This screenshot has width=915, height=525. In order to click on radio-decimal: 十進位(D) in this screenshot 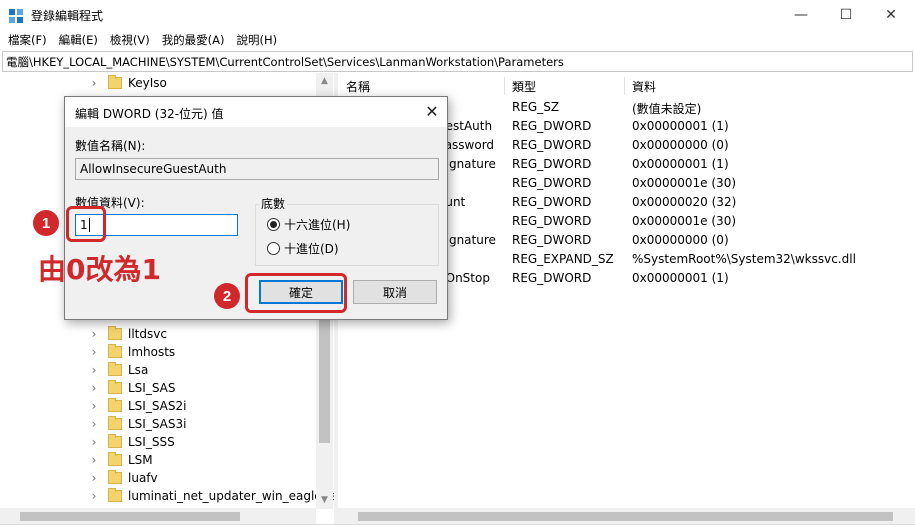, I will do `click(303, 248)`.